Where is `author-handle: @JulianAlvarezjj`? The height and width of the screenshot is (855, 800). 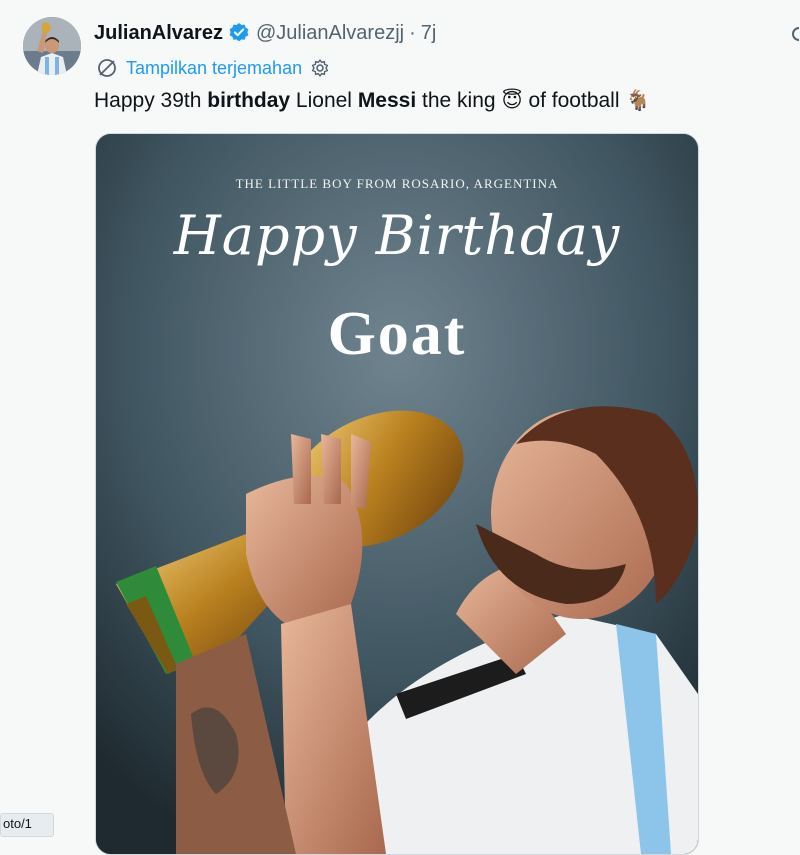
author-handle: @JulianAlvarezjj is located at coordinates (330, 33).